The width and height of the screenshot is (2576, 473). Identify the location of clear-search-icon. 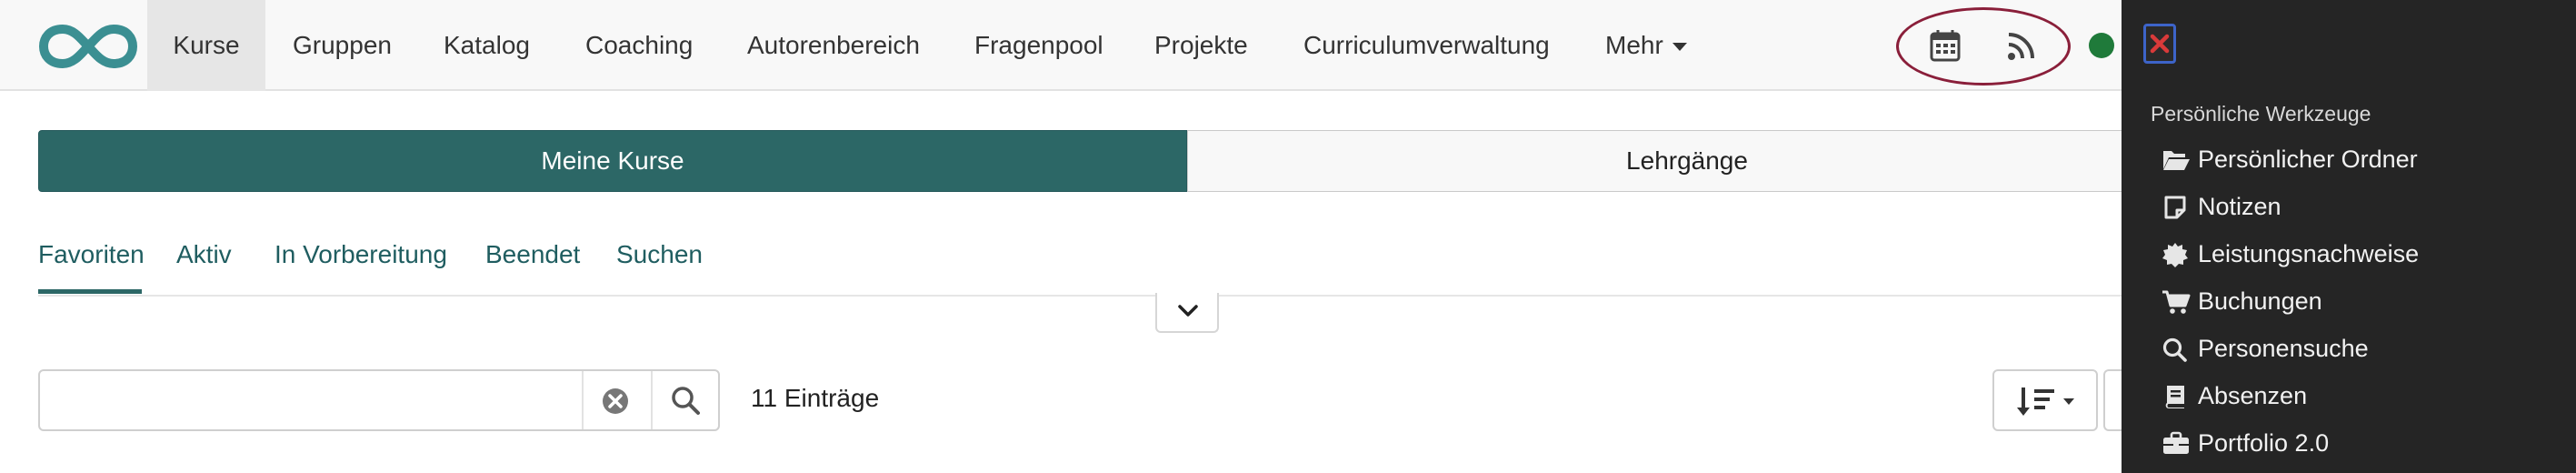
(615, 401).